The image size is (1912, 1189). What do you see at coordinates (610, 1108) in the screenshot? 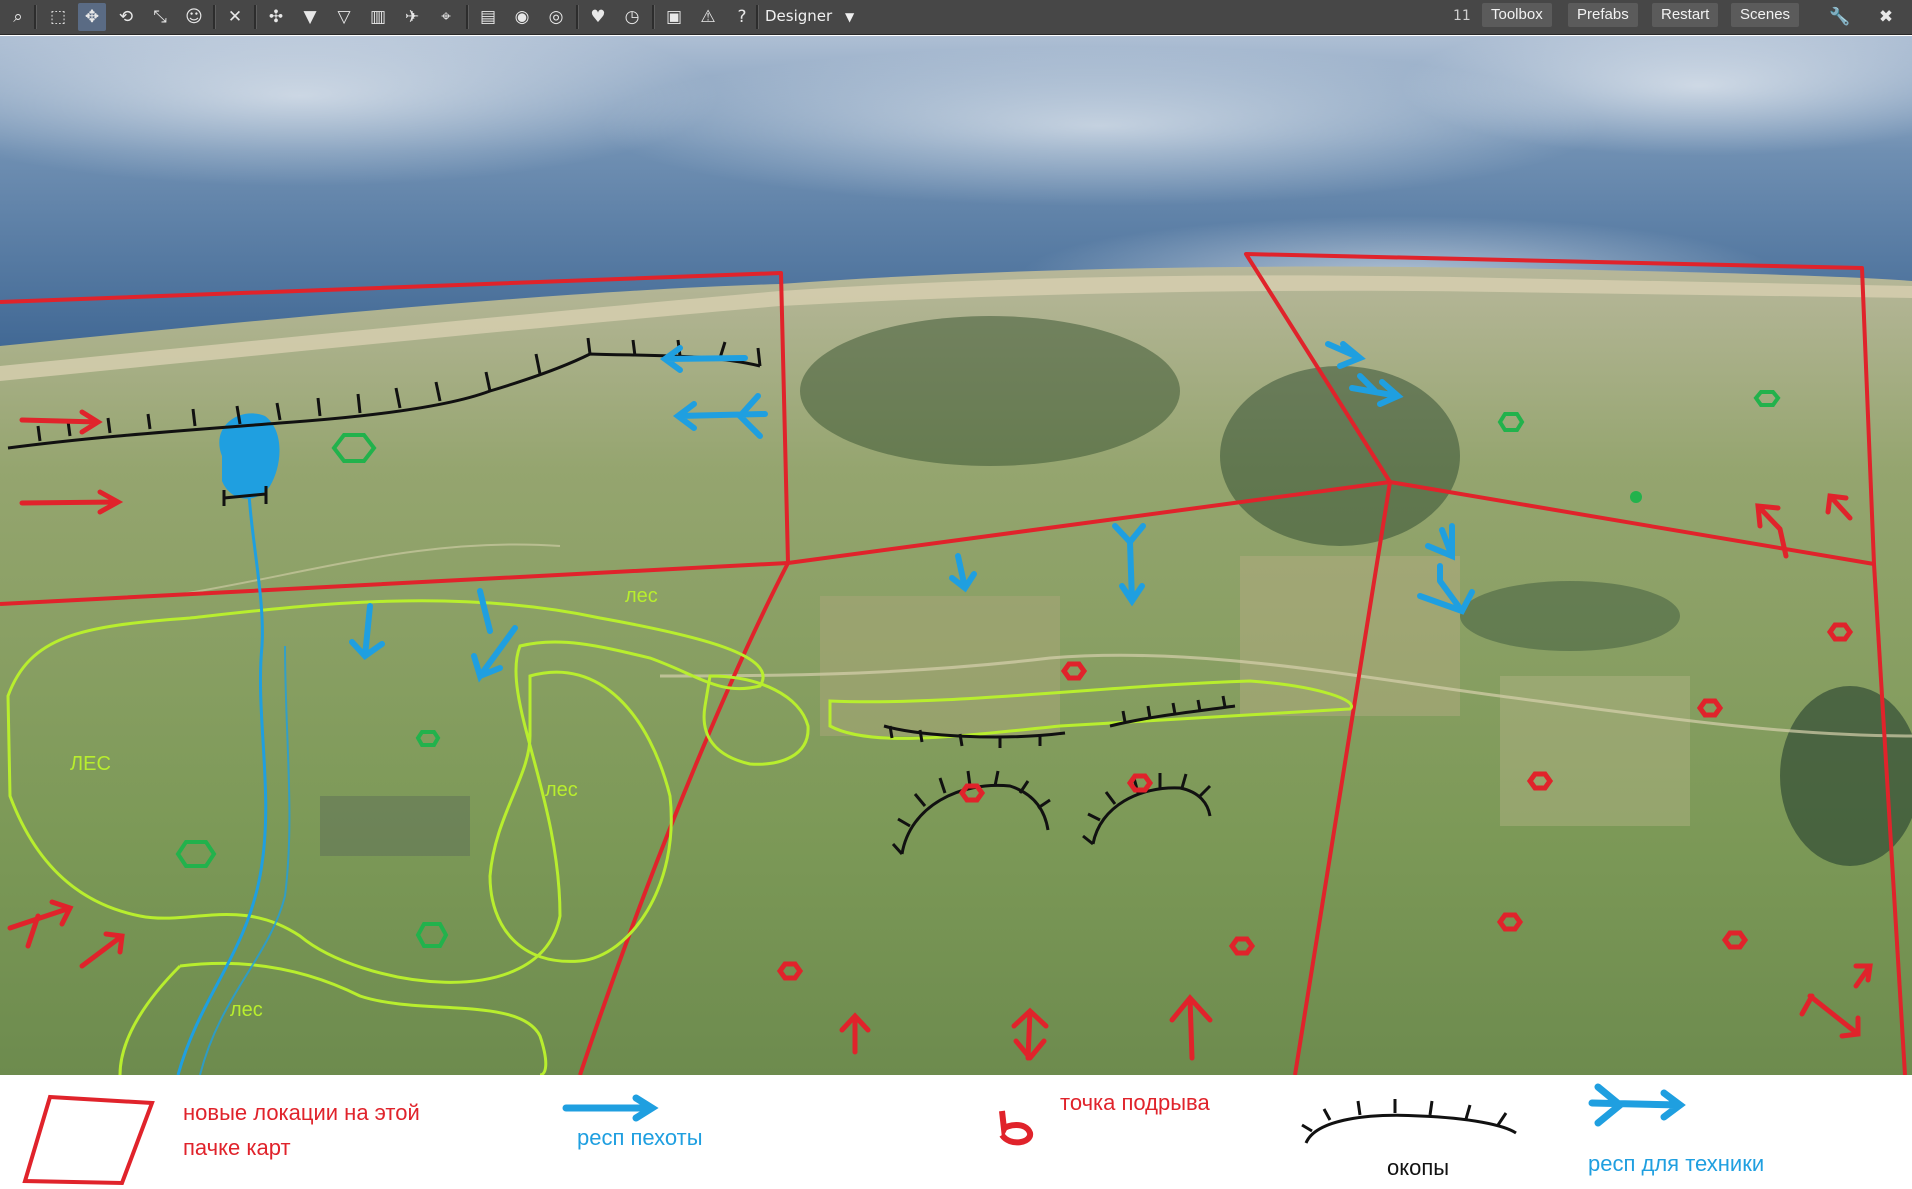
I see `legend-infantry-arrow-icon` at bounding box center [610, 1108].